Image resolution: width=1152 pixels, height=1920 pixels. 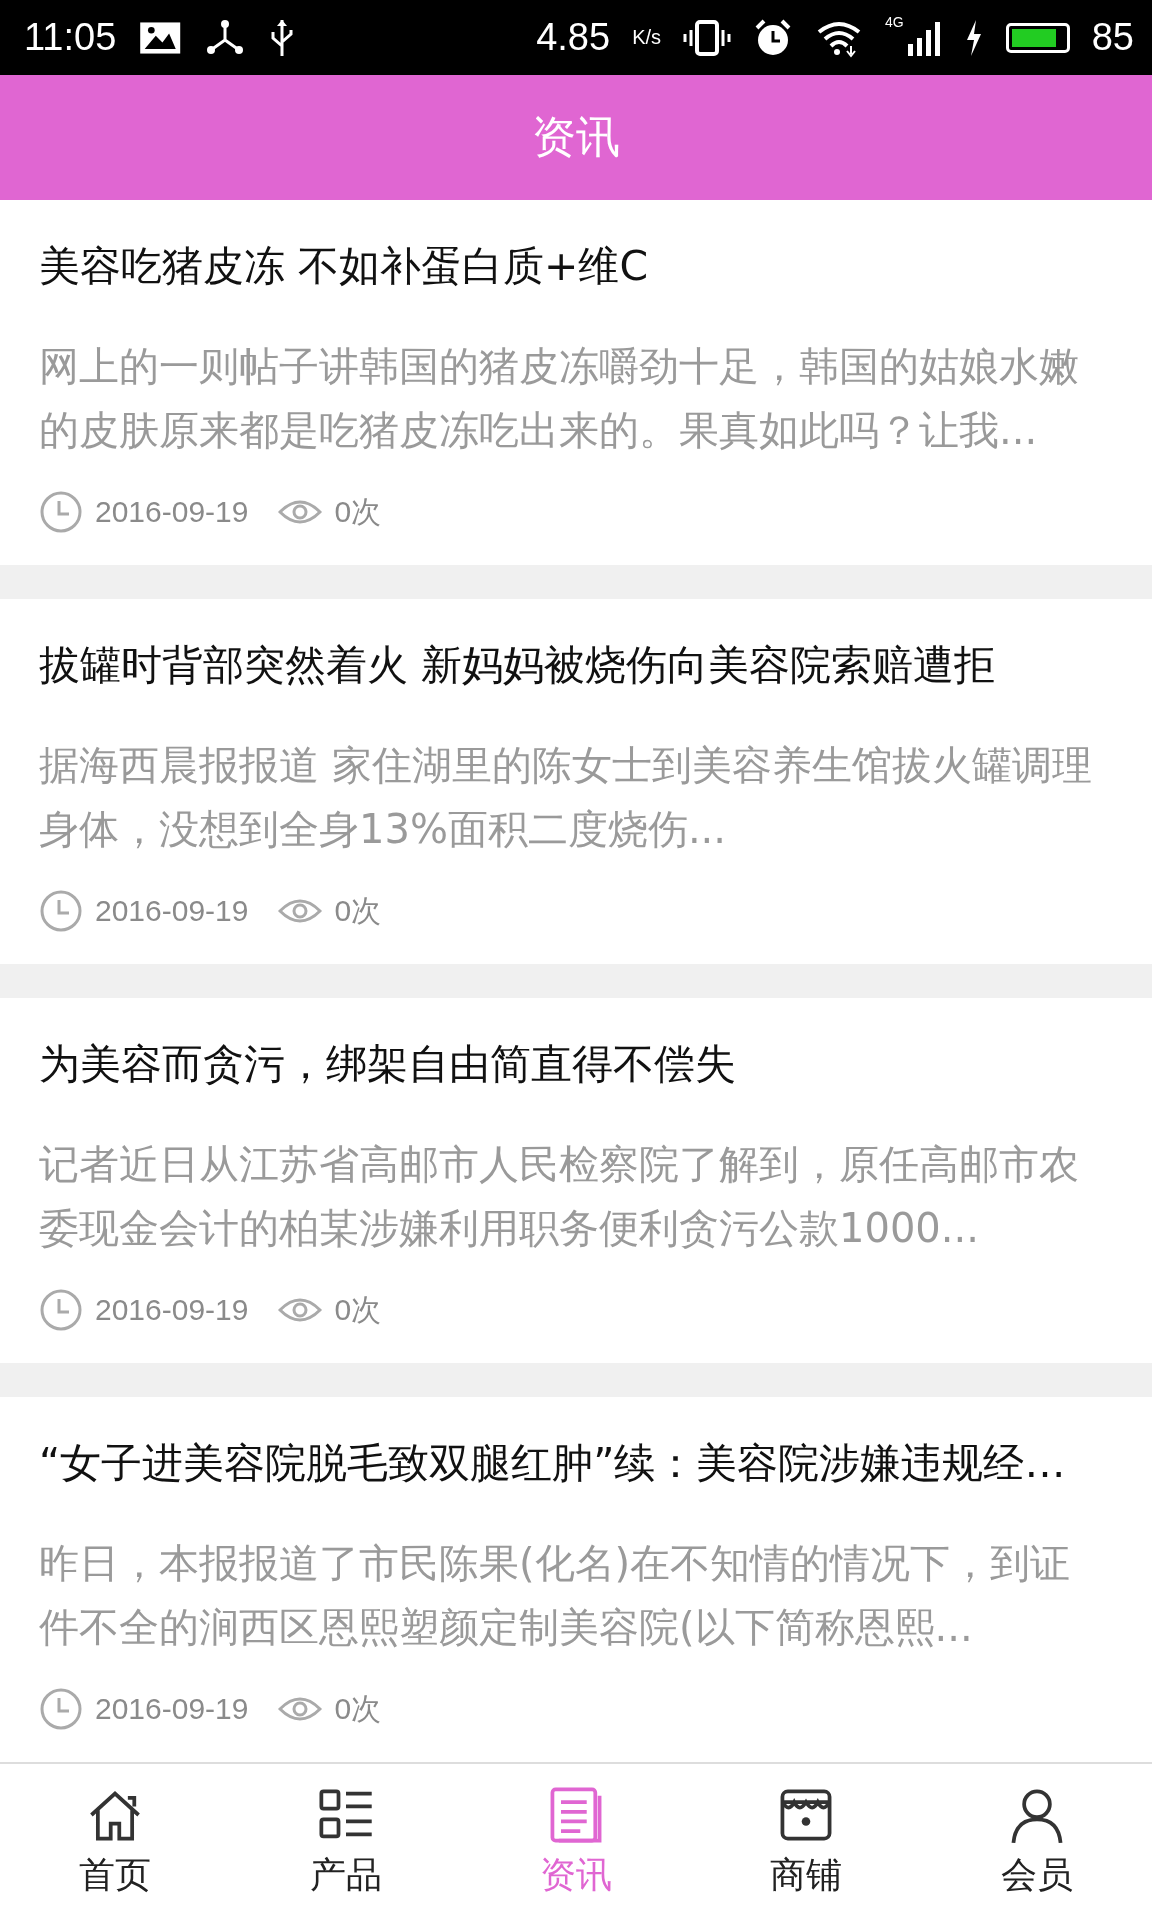 What do you see at coordinates (388, 1064) in the screenshot?
I see `article-title: 为美容而贪污，绑架自由简直得不偿失` at bounding box center [388, 1064].